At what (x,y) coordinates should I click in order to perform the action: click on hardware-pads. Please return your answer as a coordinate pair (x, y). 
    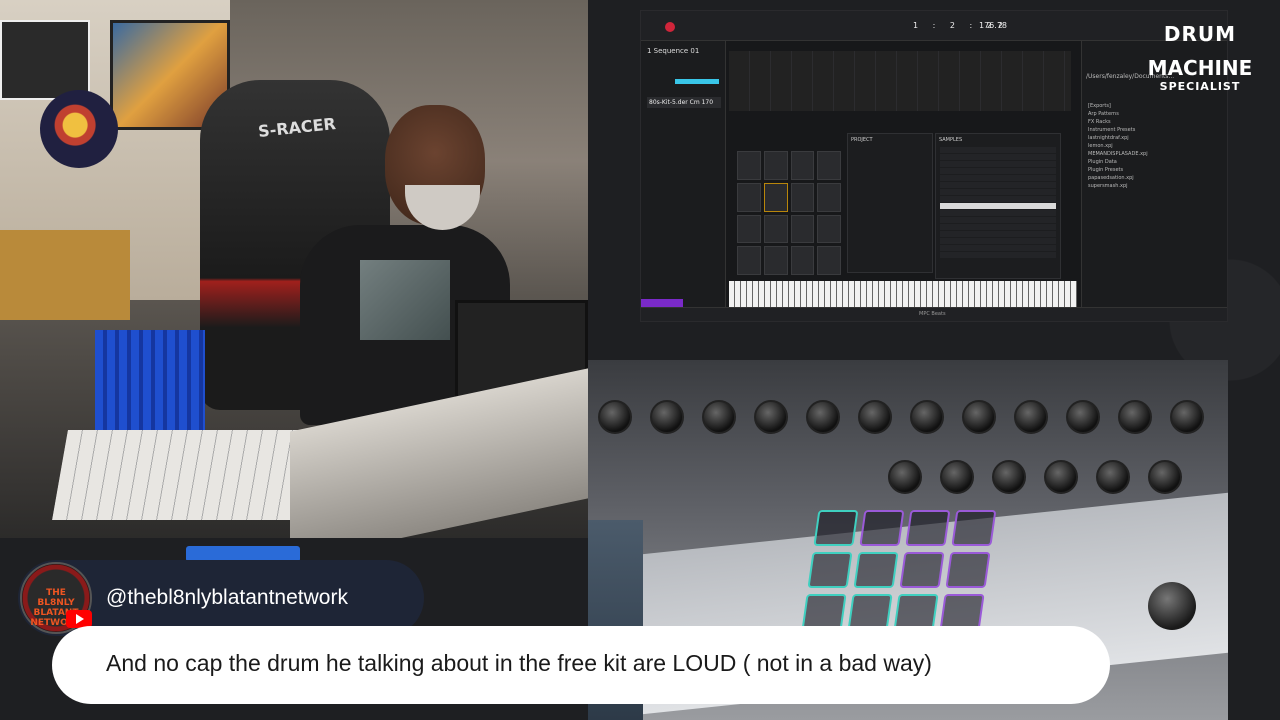
    Looking at the image, I should click on (899, 570).